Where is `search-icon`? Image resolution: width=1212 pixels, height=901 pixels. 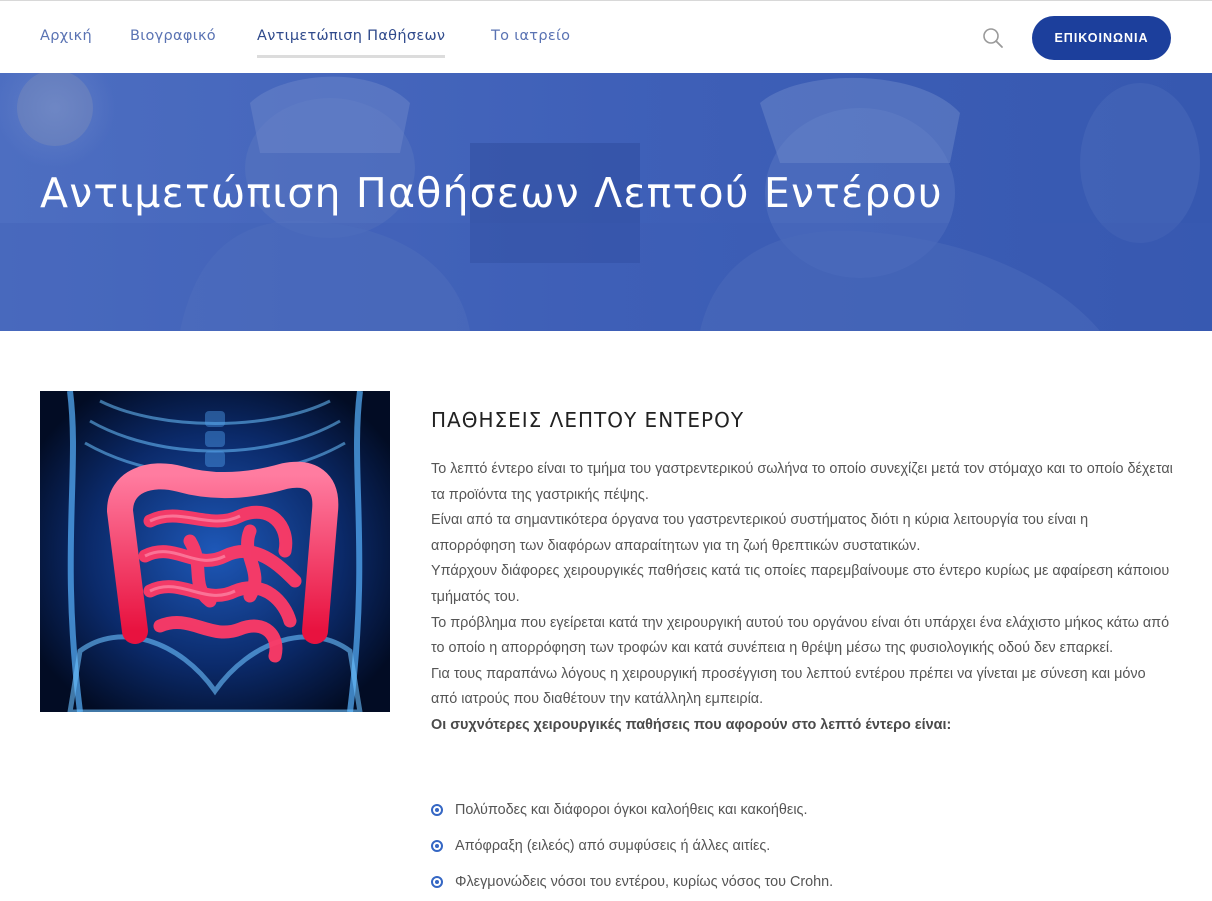
search-icon is located at coordinates (993, 38).